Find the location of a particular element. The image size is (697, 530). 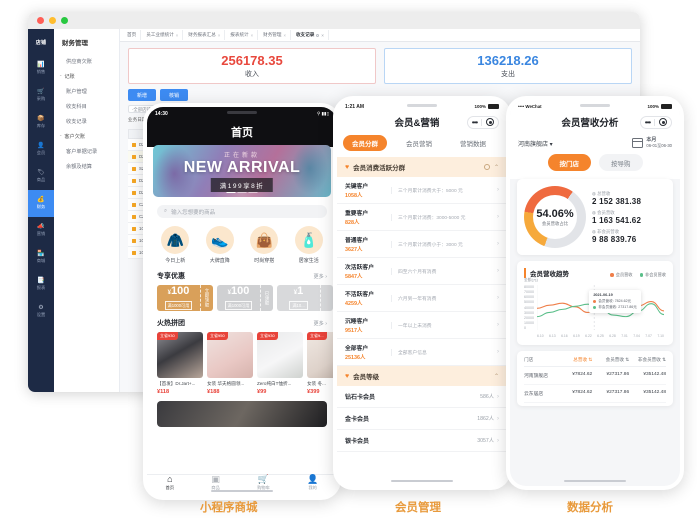

chevron-right-icon: › is located at coordinates (498, 190).